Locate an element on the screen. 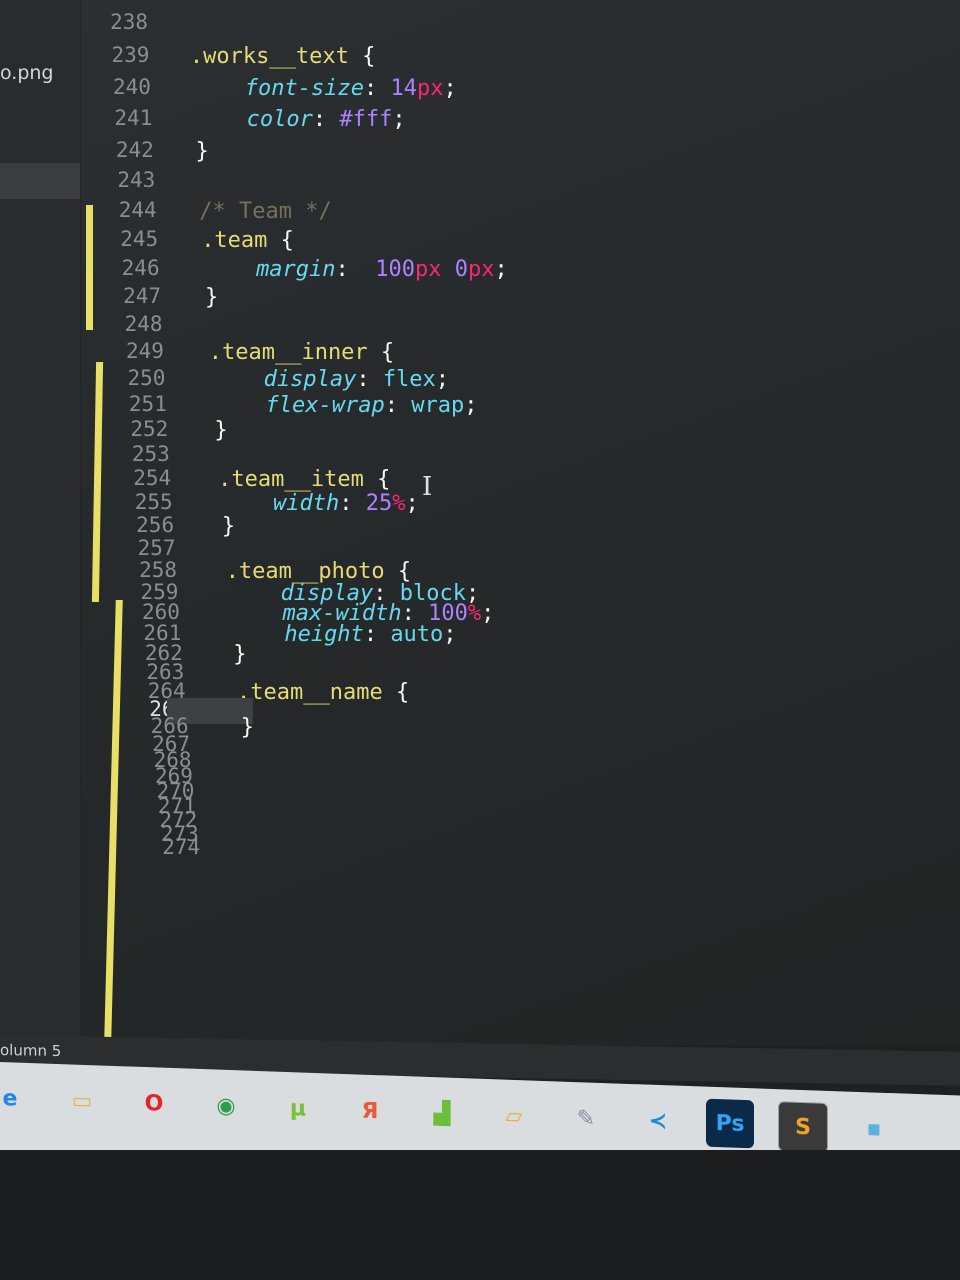  window-app-icon: ▪ is located at coordinates (874, 1129).